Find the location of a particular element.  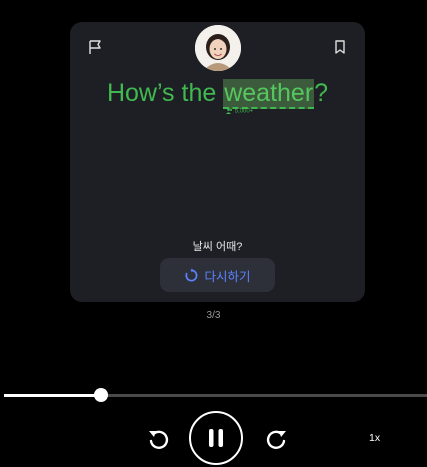

bookmark-icon is located at coordinates (340, 47).